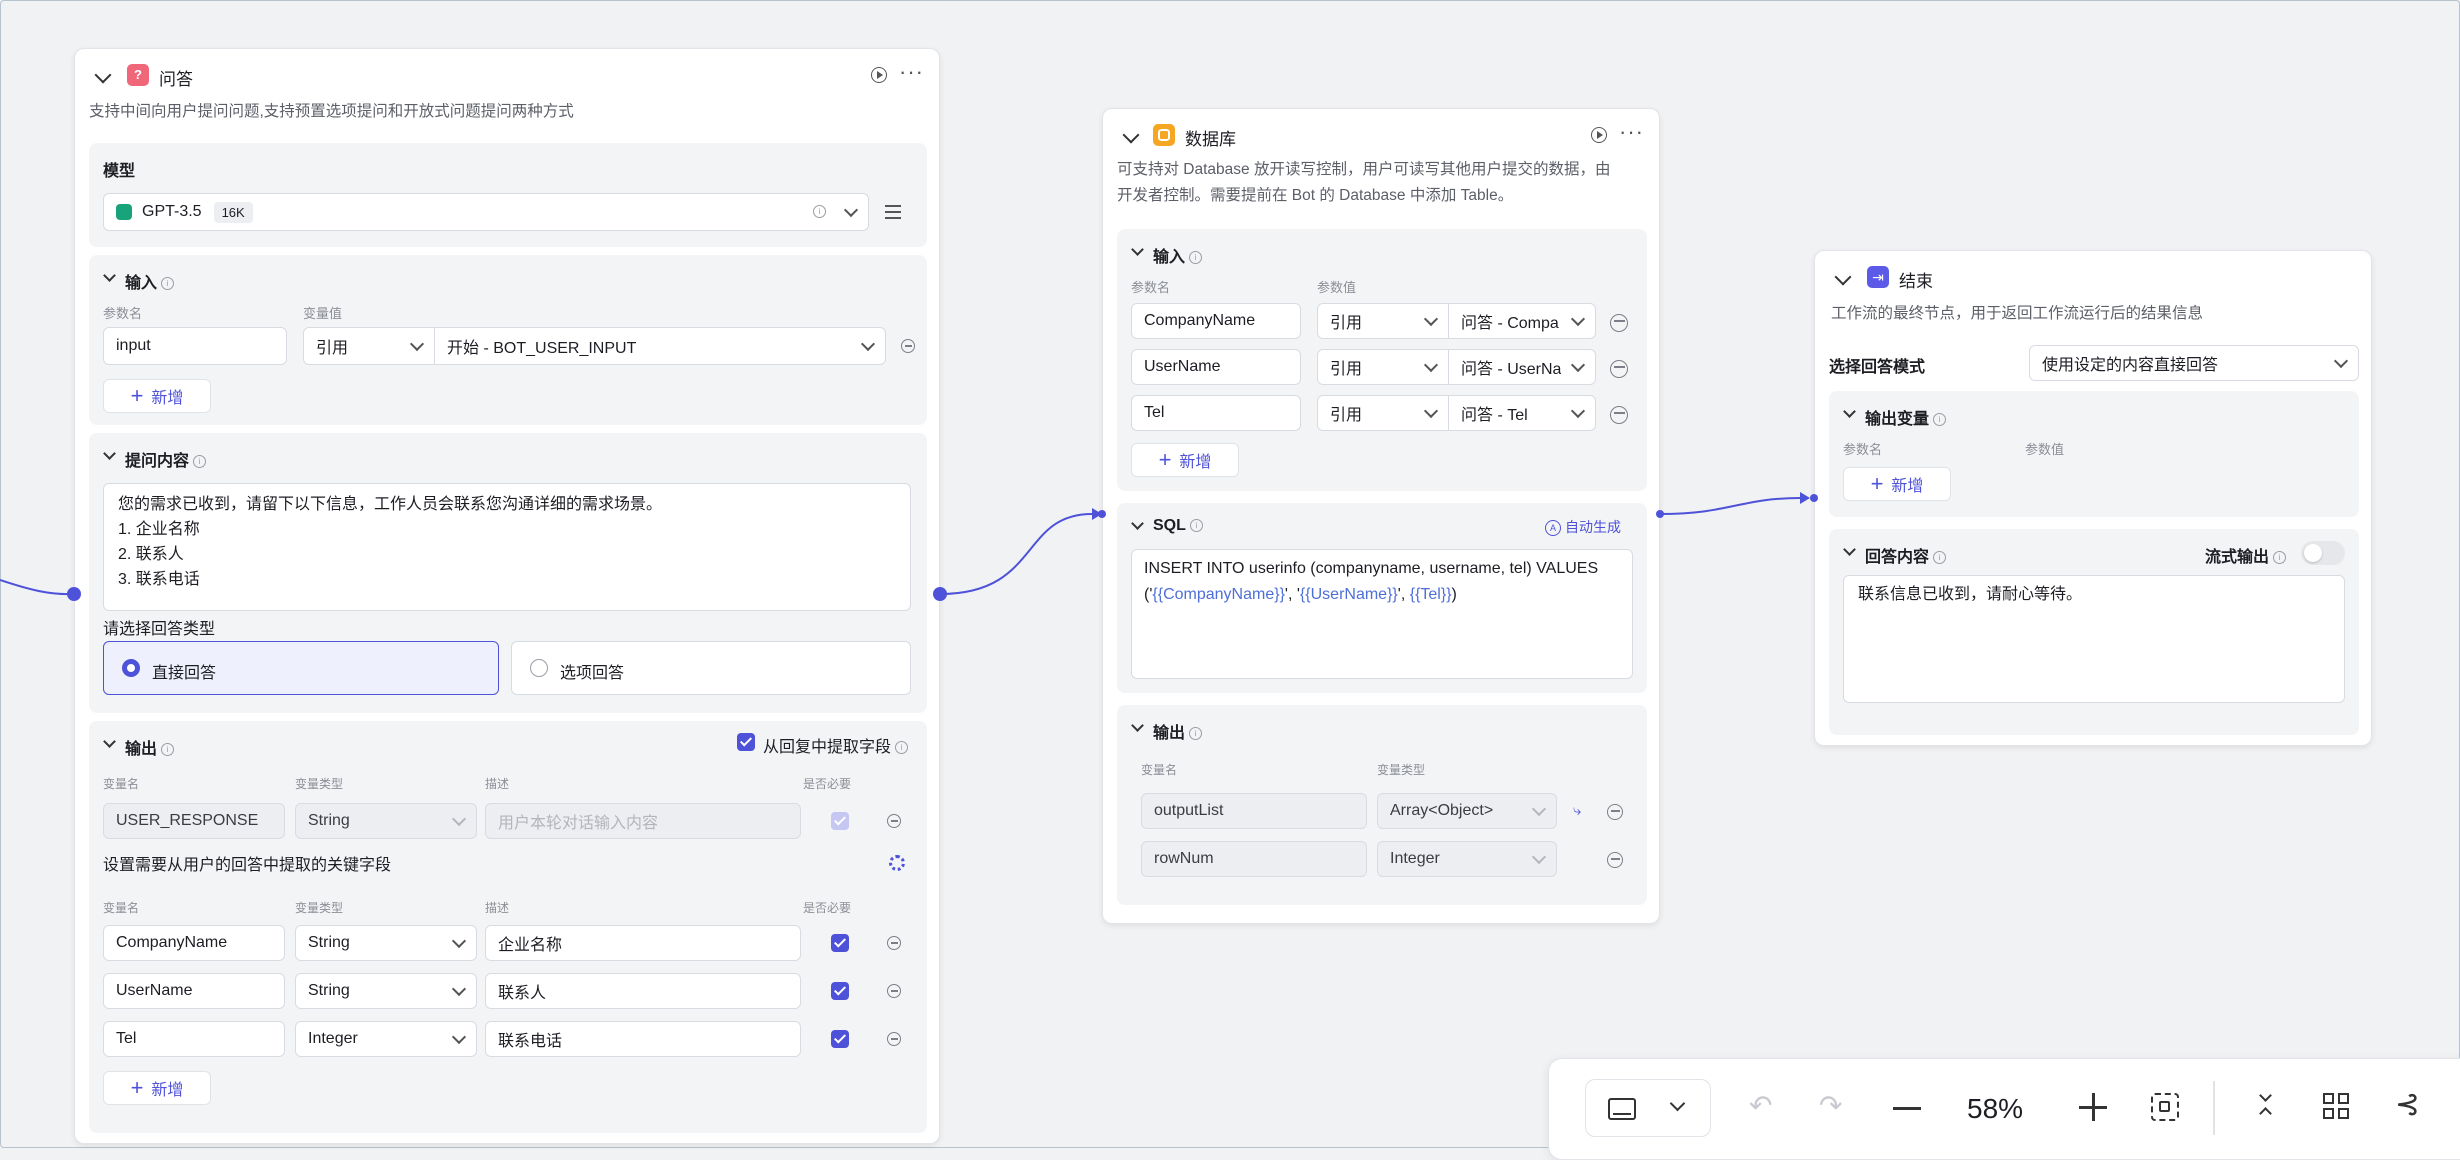 Image resolution: width=2460 pixels, height=1160 pixels. What do you see at coordinates (1216, 321) in the screenshot?
I see `param-name-input: CompanyName` at bounding box center [1216, 321].